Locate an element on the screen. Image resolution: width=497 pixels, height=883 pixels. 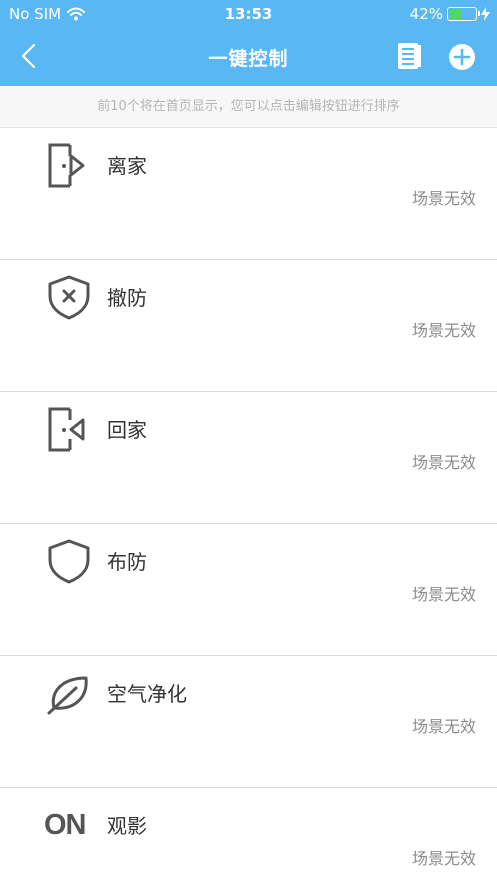
leaf-icon is located at coordinates (67, 695).